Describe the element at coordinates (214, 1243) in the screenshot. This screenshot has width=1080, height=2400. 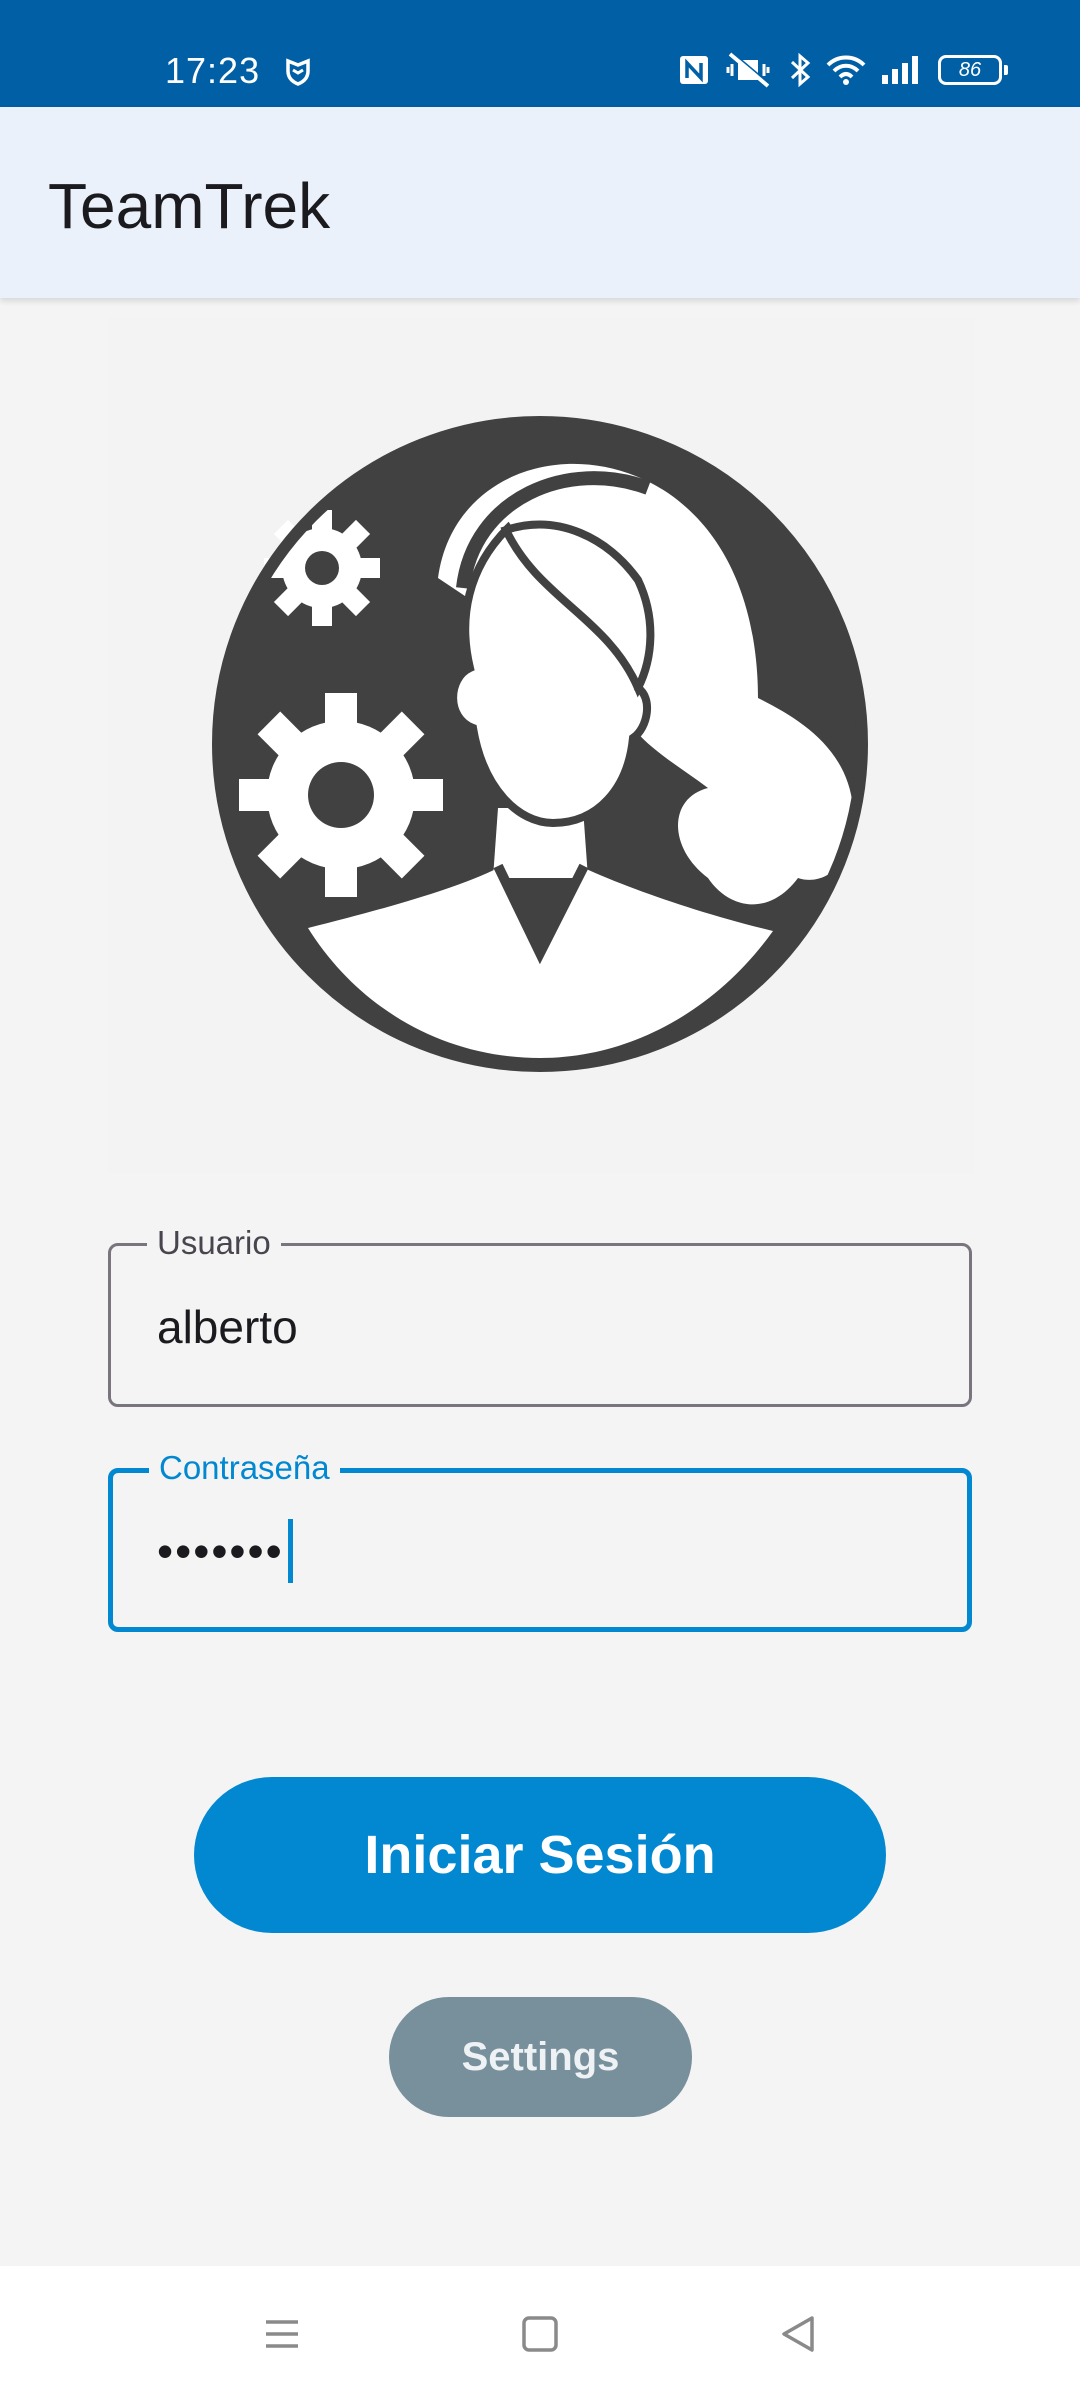
I see `username-label: Usuario` at that location.